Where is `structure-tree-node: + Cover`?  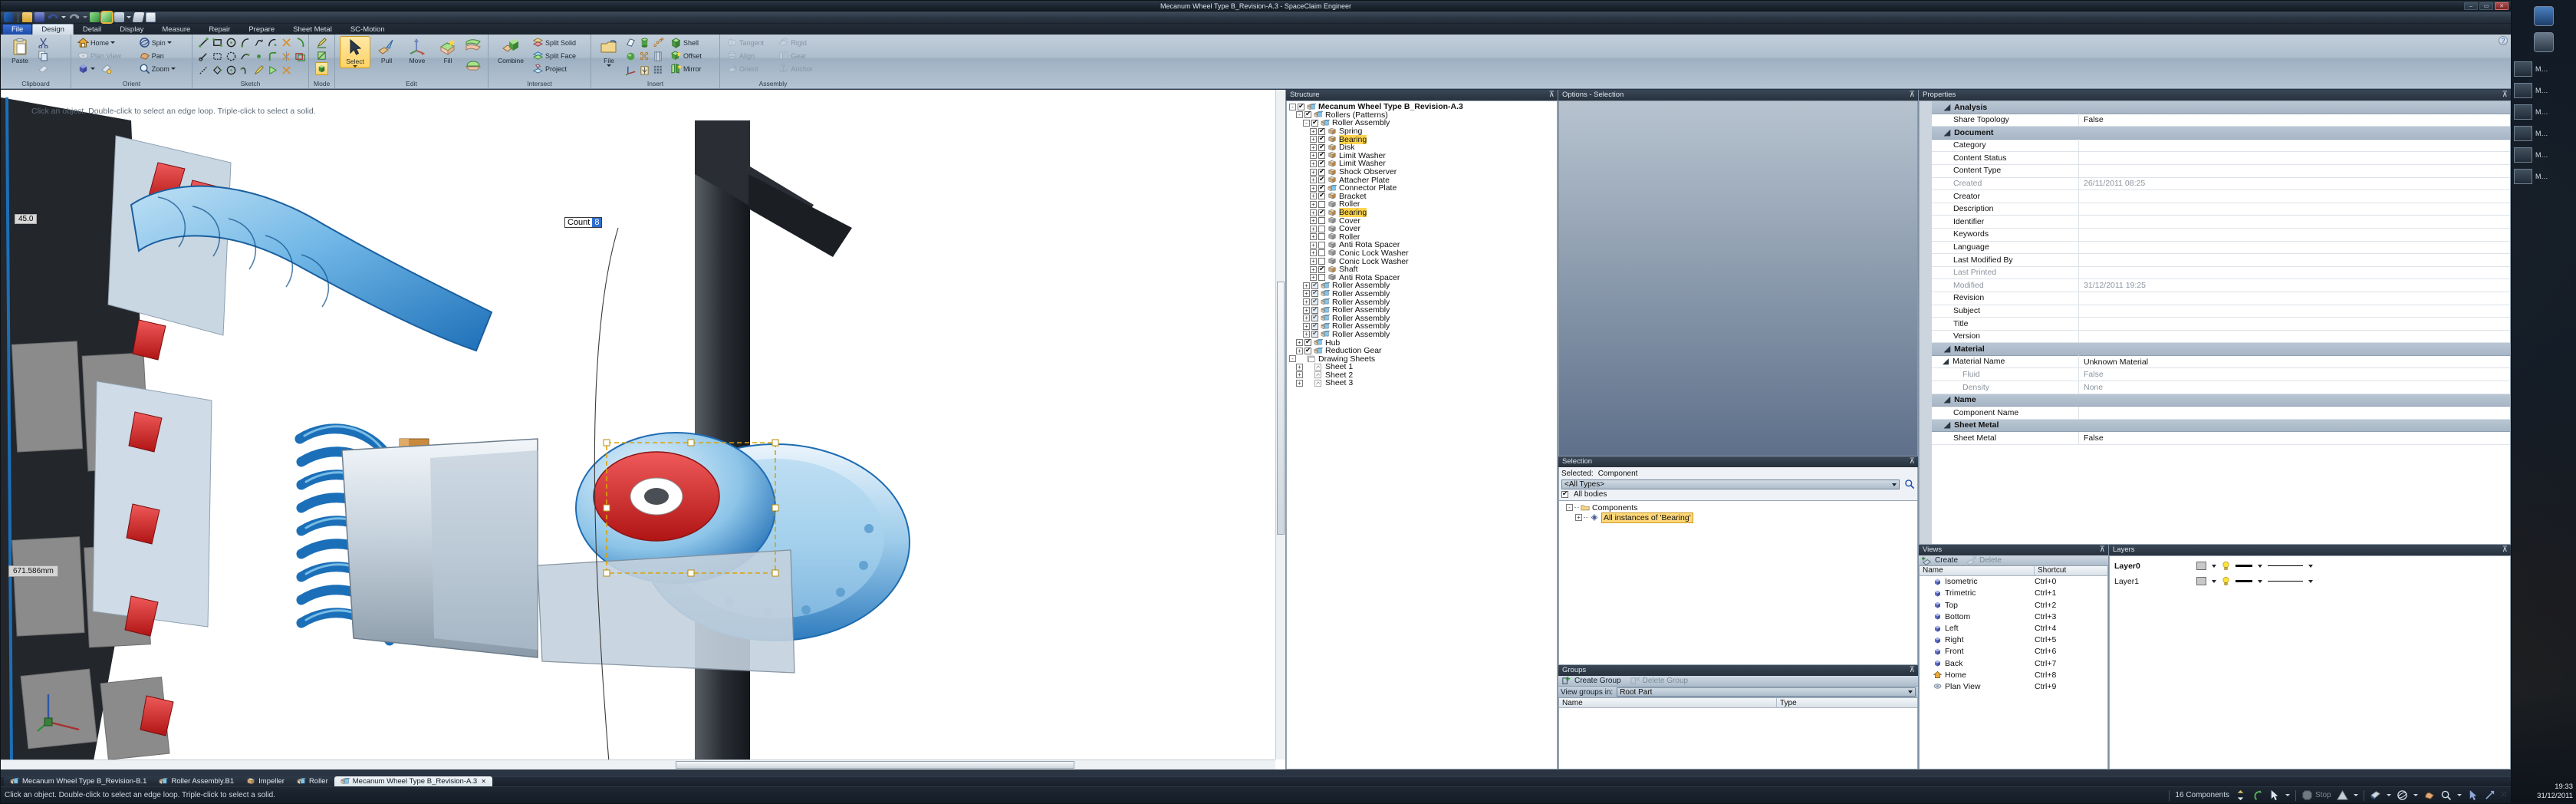
structure-tree-node: + Cover is located at coordinates (1423, 228).